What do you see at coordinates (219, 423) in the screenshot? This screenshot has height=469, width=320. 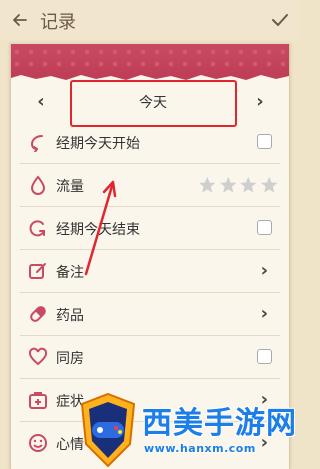 I see `watermark-title: 西美手游网` at bounding box center [219, 423].